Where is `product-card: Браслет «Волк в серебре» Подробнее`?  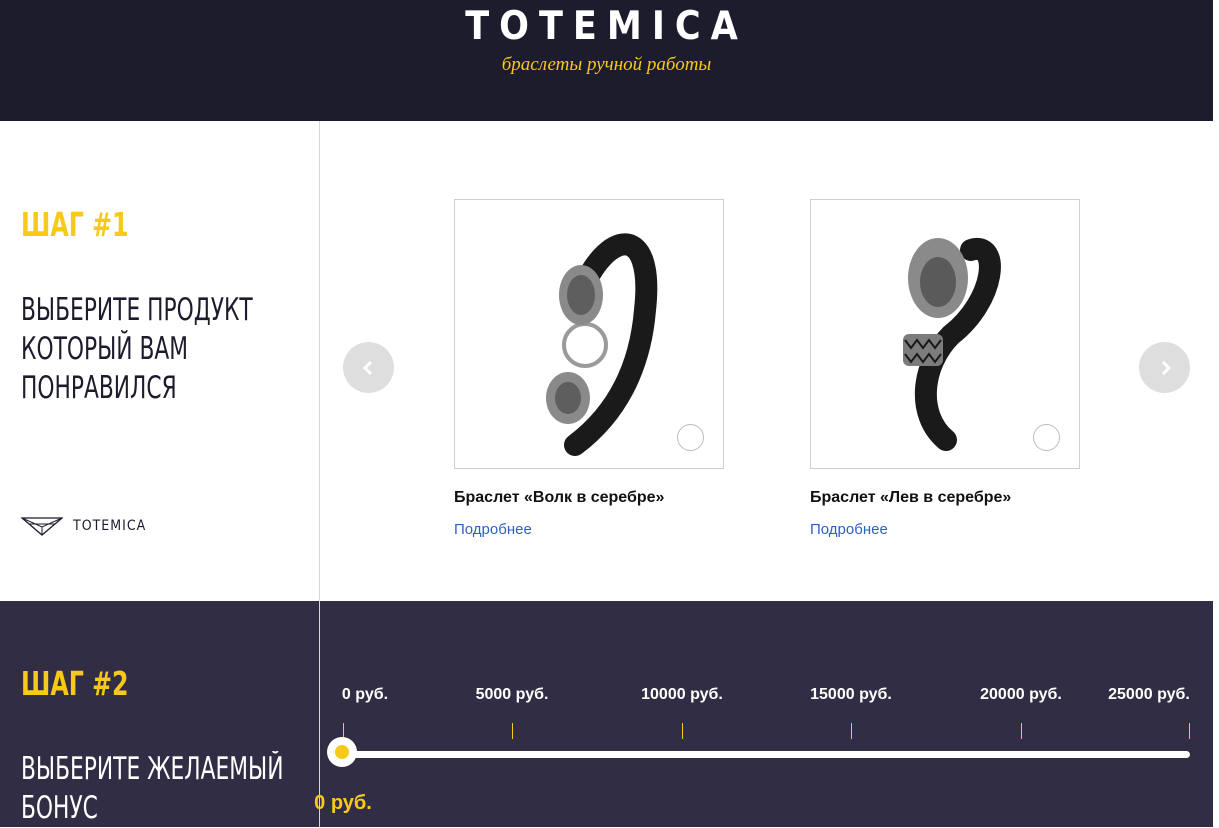
product-card: Браслет «Волк в серебре» Подробнее is located at coordinates (589, 368).